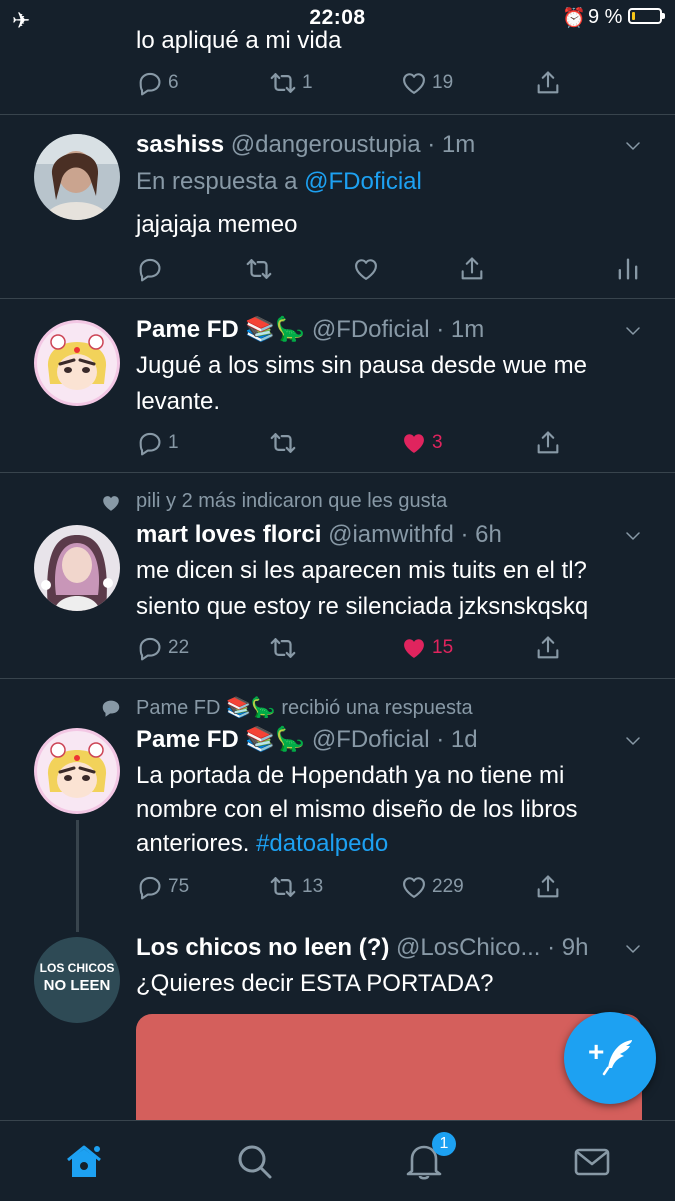 This screenshot has height=1201, width=675. What do you see at coordinates (179, 886) in the screenshot?
I see `reply-count: 75` at bounding box center [179, 886].